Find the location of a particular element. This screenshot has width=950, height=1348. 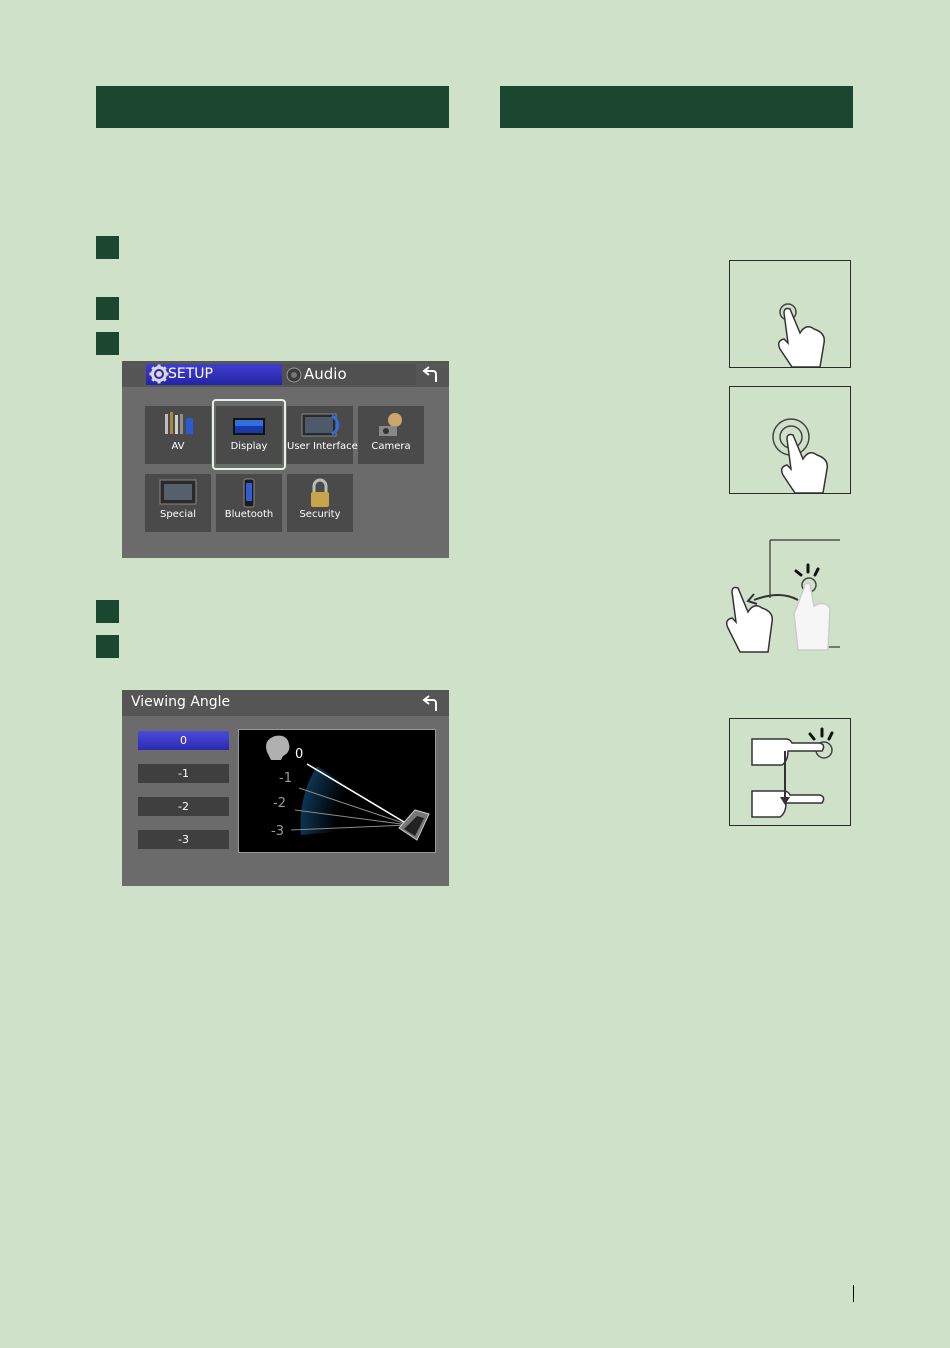

av-tile: AV is located at coordinates (178, 435).